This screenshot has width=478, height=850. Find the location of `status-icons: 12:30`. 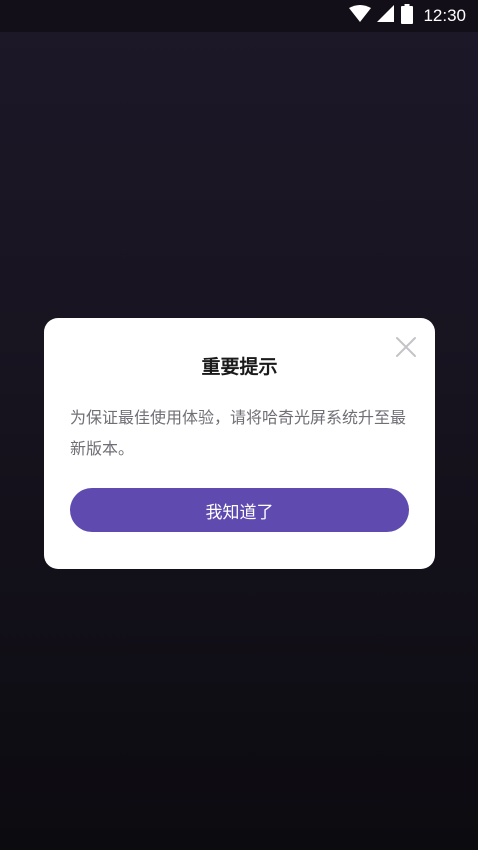

status-icons: 12:30 is located at coordinates (407, 16).